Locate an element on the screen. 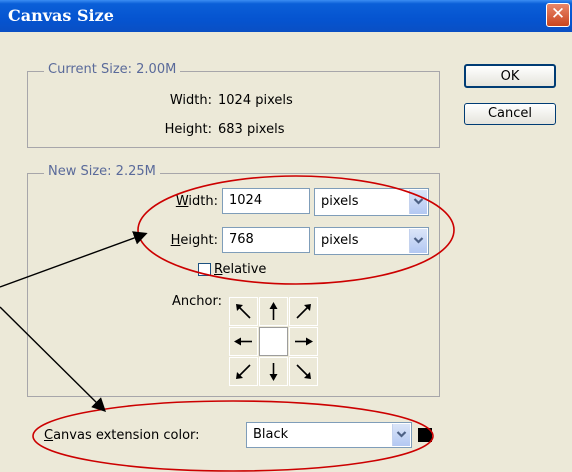  current-width-label: Width: is located at coordinates (190, 100).